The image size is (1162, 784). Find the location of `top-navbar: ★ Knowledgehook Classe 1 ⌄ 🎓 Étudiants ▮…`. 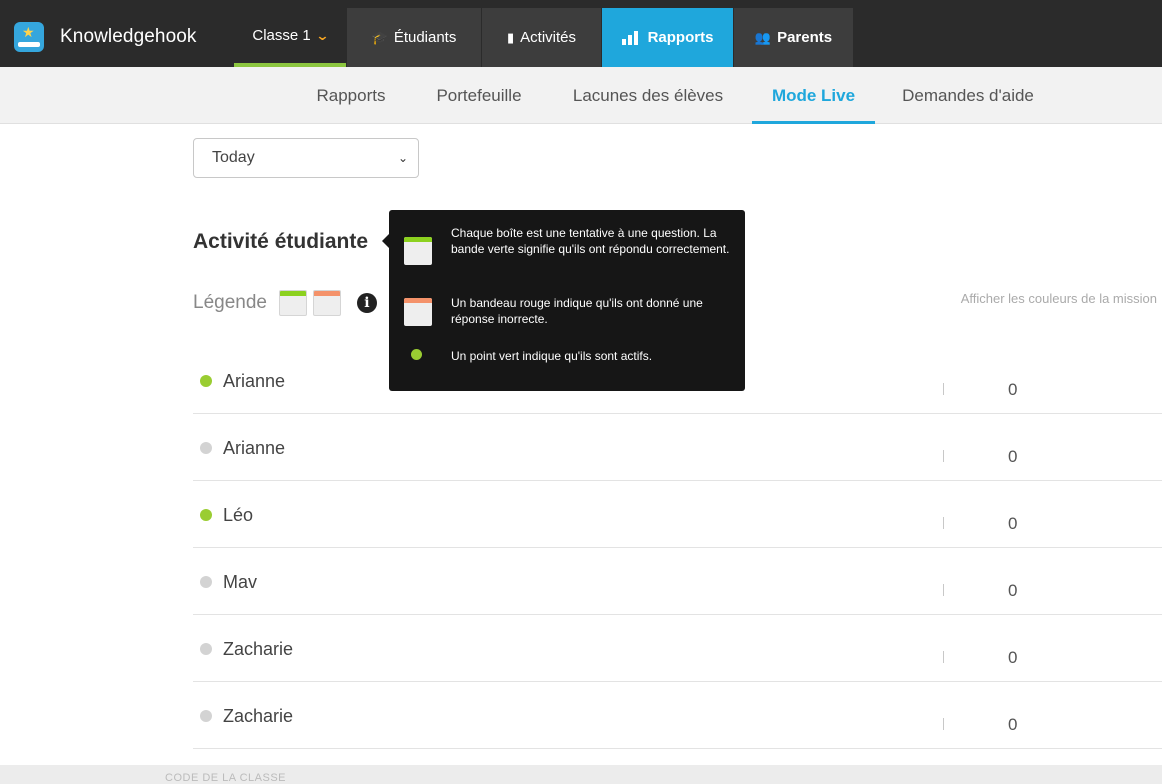

top-navbar: ★ Knowledgehook Classe 1 ⌄ 🎓 Étudiants ▮… is located at coordinates (581, 33).